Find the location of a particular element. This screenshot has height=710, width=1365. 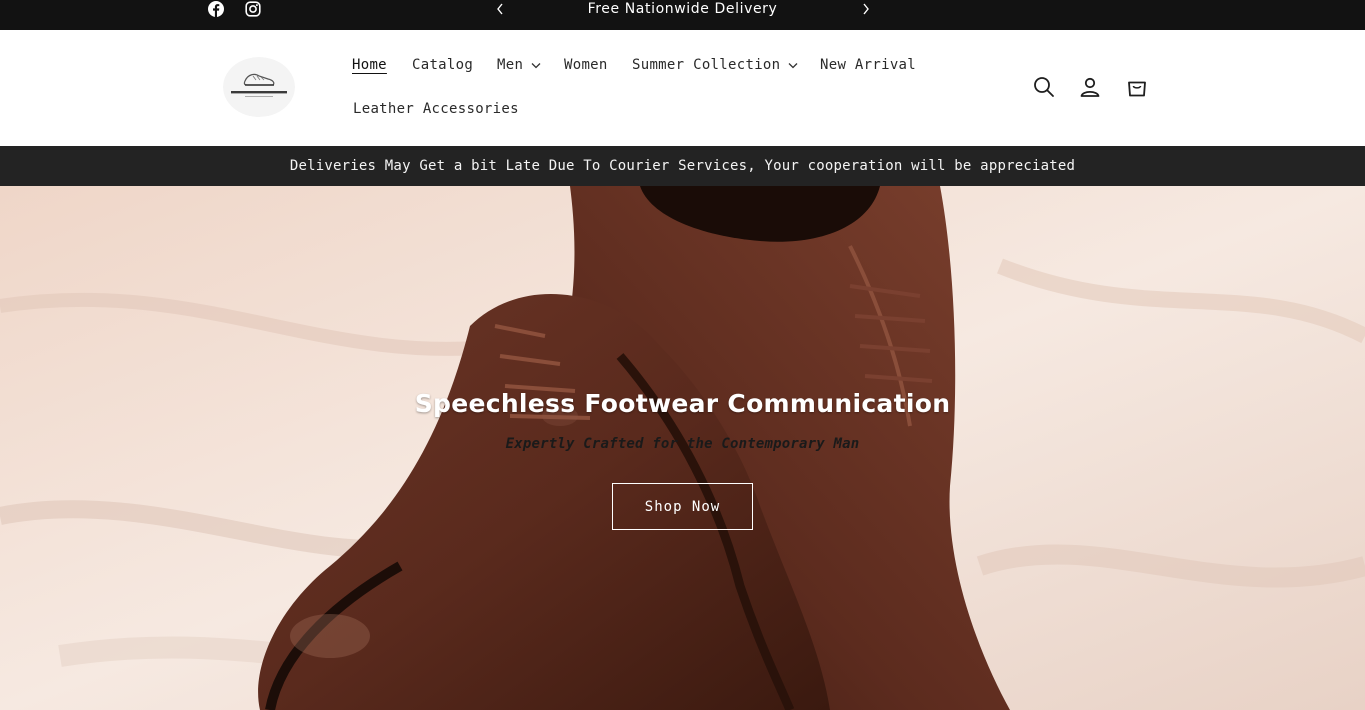

search-button is located at coordinates (1045, 88).